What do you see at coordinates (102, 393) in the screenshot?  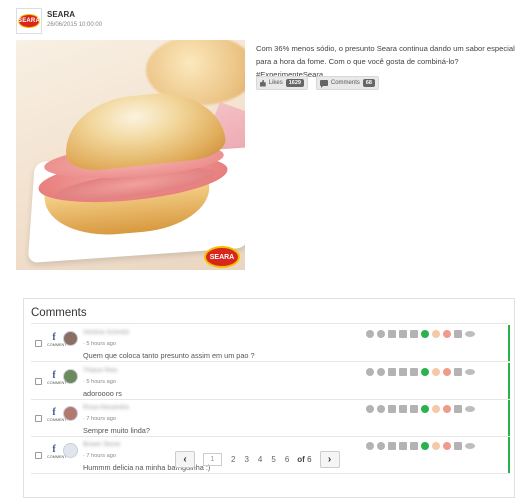 I see `comment-text: adoroooo rs` at bounding box center [102, 393].